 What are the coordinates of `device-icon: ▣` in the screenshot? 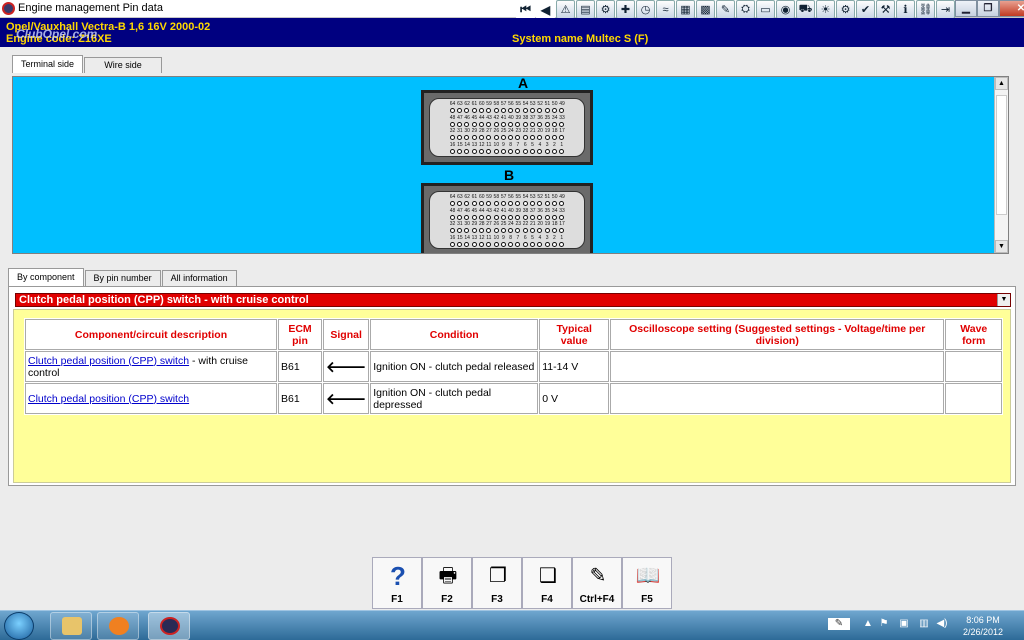 It's located at (904, 624).